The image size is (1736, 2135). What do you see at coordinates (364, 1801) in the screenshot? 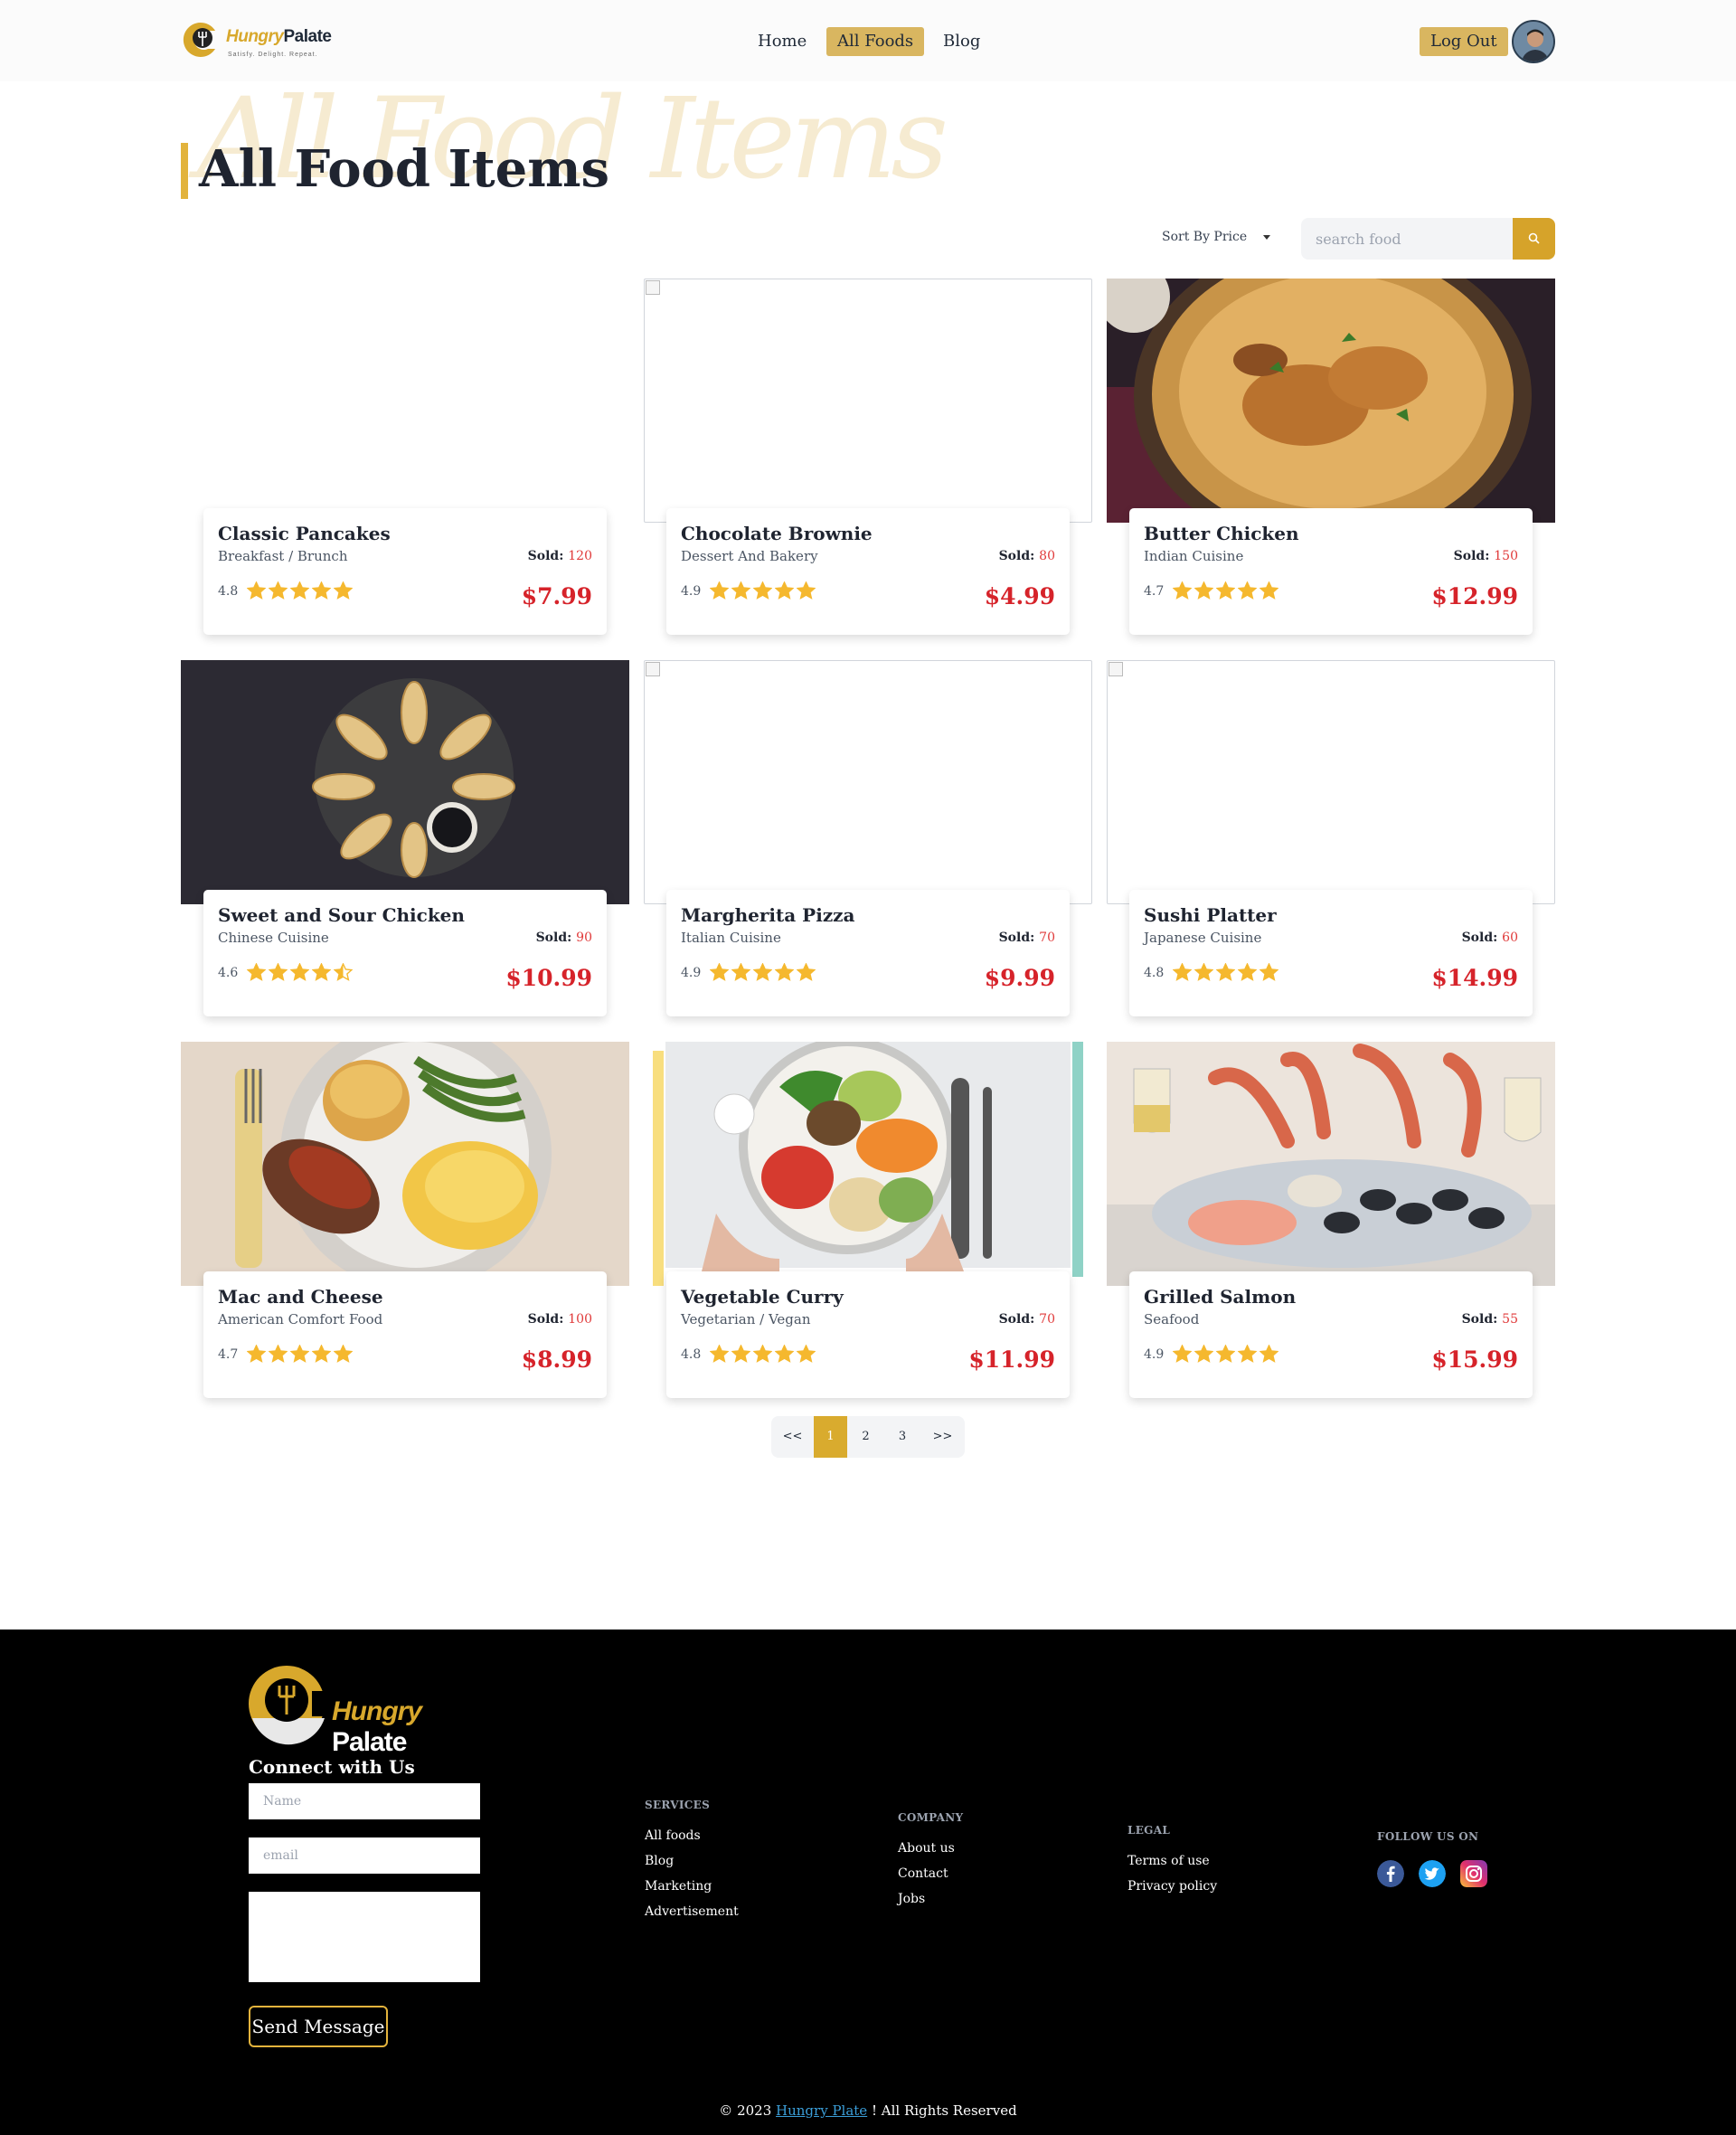
I see `name-field` at bounding box center [364, 1801].